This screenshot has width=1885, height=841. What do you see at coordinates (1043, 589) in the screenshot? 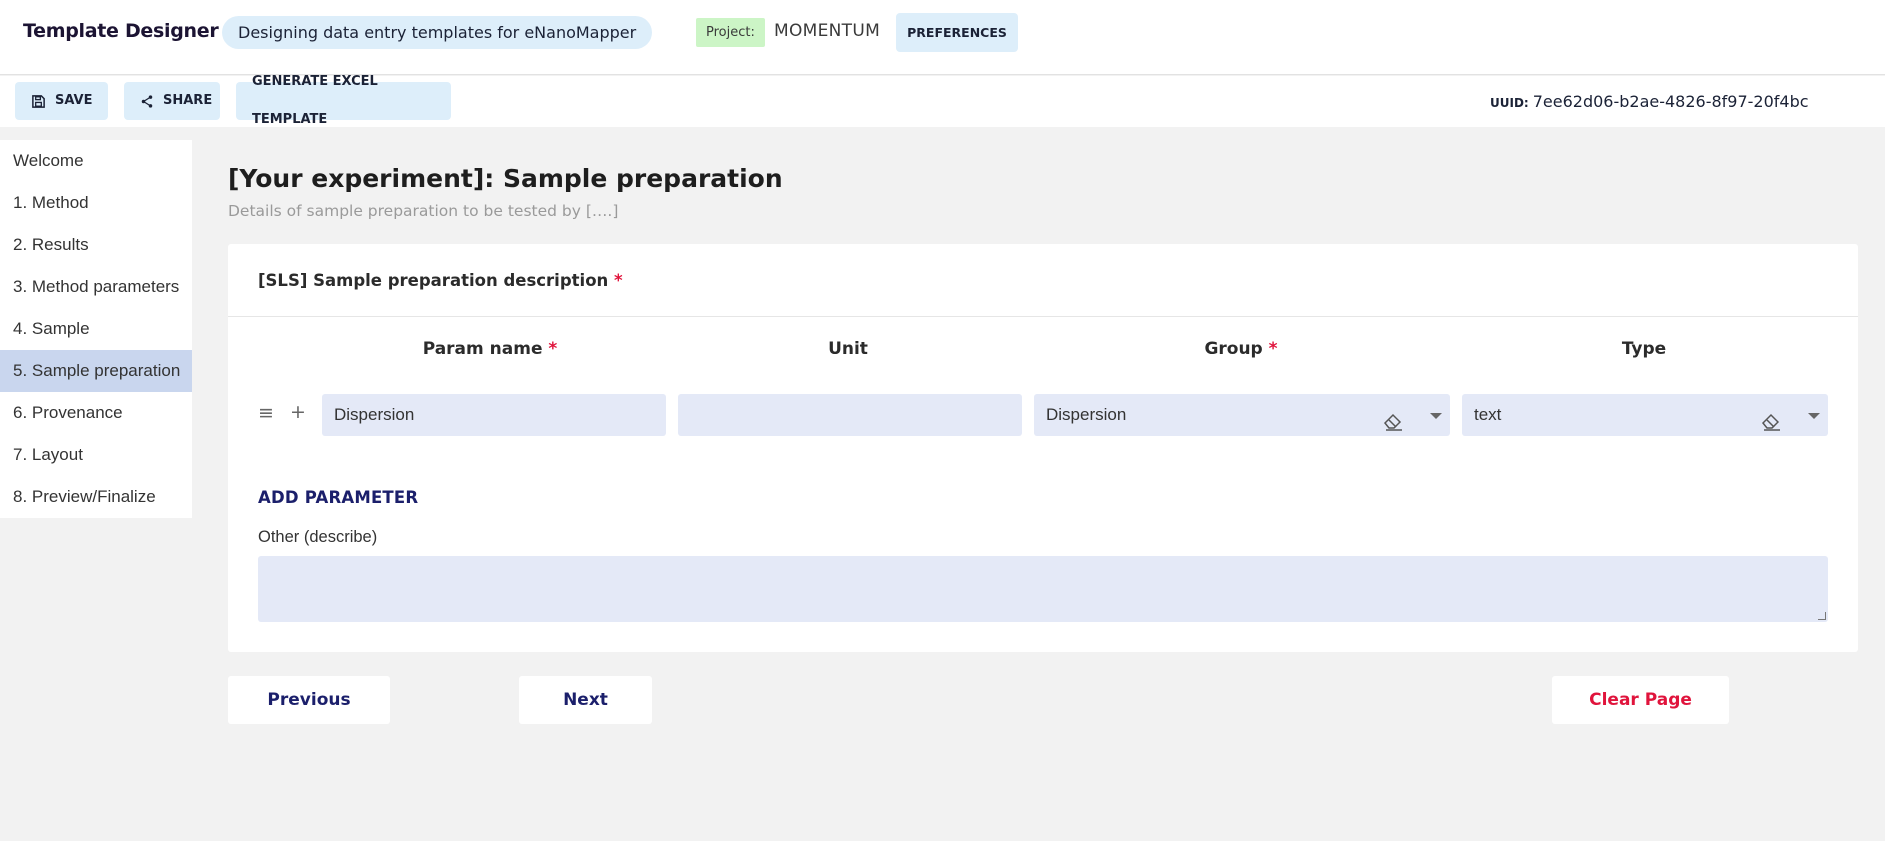
I see `other-describe-textarea` at bounding box center [1043, 589].